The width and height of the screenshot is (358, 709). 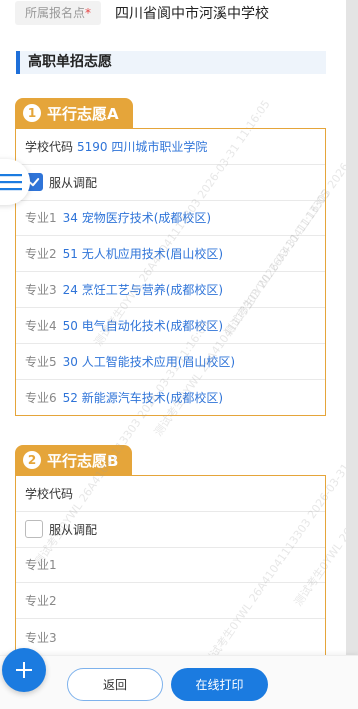 I want to click on volunteer-b-tab: 2 平行志愿B, so click(x=74, y=460).